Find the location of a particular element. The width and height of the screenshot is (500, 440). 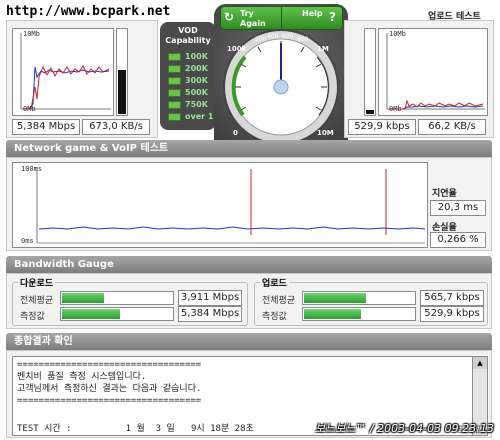

upload-graph: 10Mb 0Mb is located at coordinates (433, 72).